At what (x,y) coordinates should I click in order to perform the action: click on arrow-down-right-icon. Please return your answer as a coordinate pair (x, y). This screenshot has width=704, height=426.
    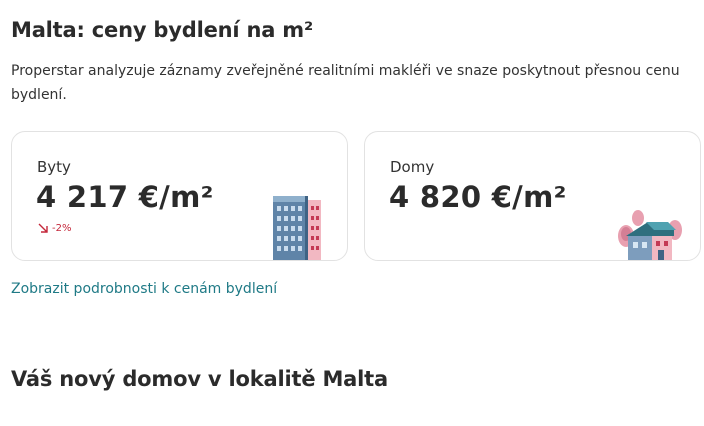
    Looking at the image, I should click on (43, 228).